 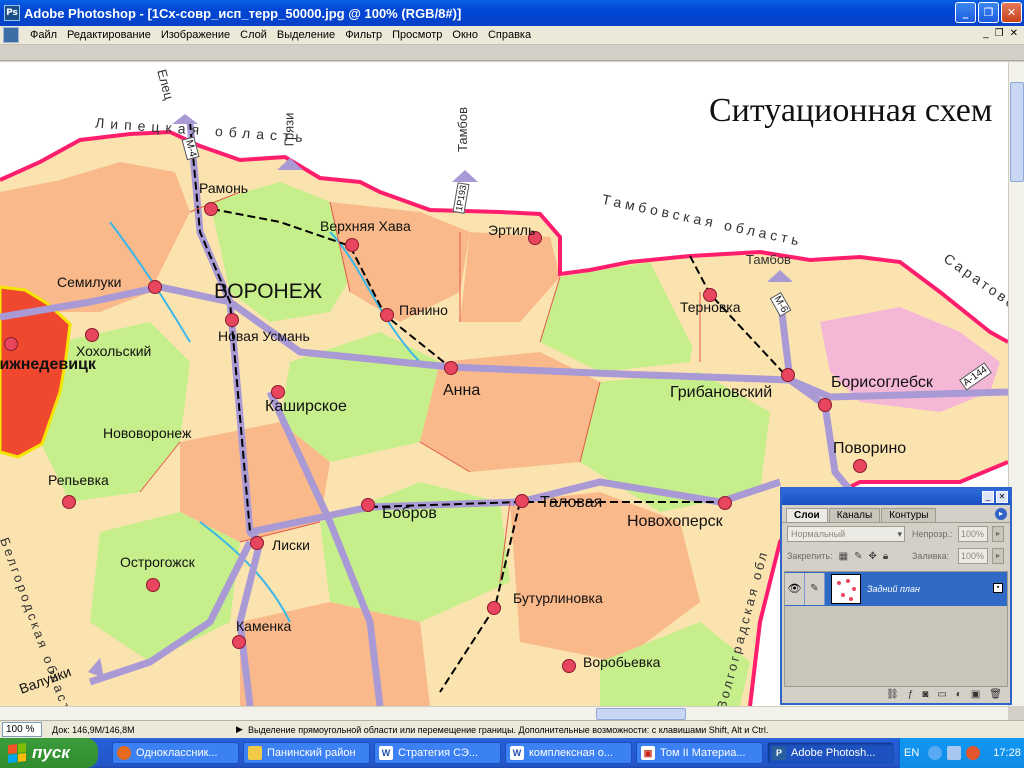 I want to click on layer-style-icon: ƒ, so click(x=911, y=694).